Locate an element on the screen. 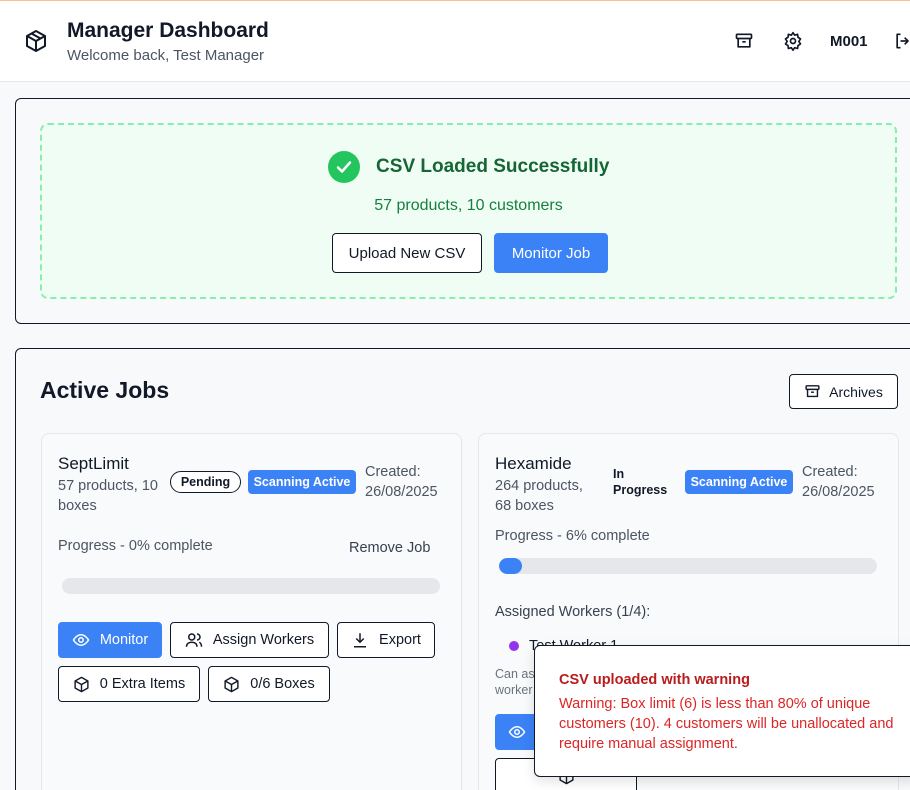 The width and height of the screenshot is (910, 790). monitor-label: Monitor is located at coordinates (124, 640).